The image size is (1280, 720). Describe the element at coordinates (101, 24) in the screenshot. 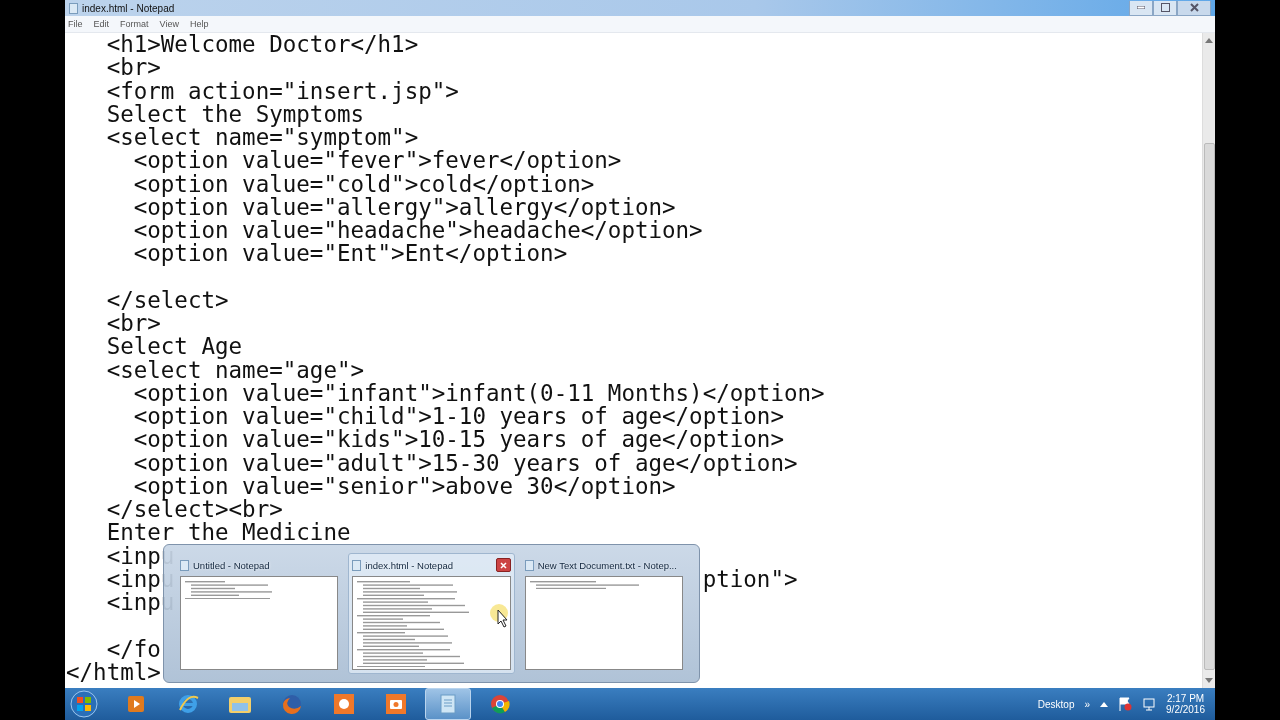

I see `menu-item: Edit` at that location.